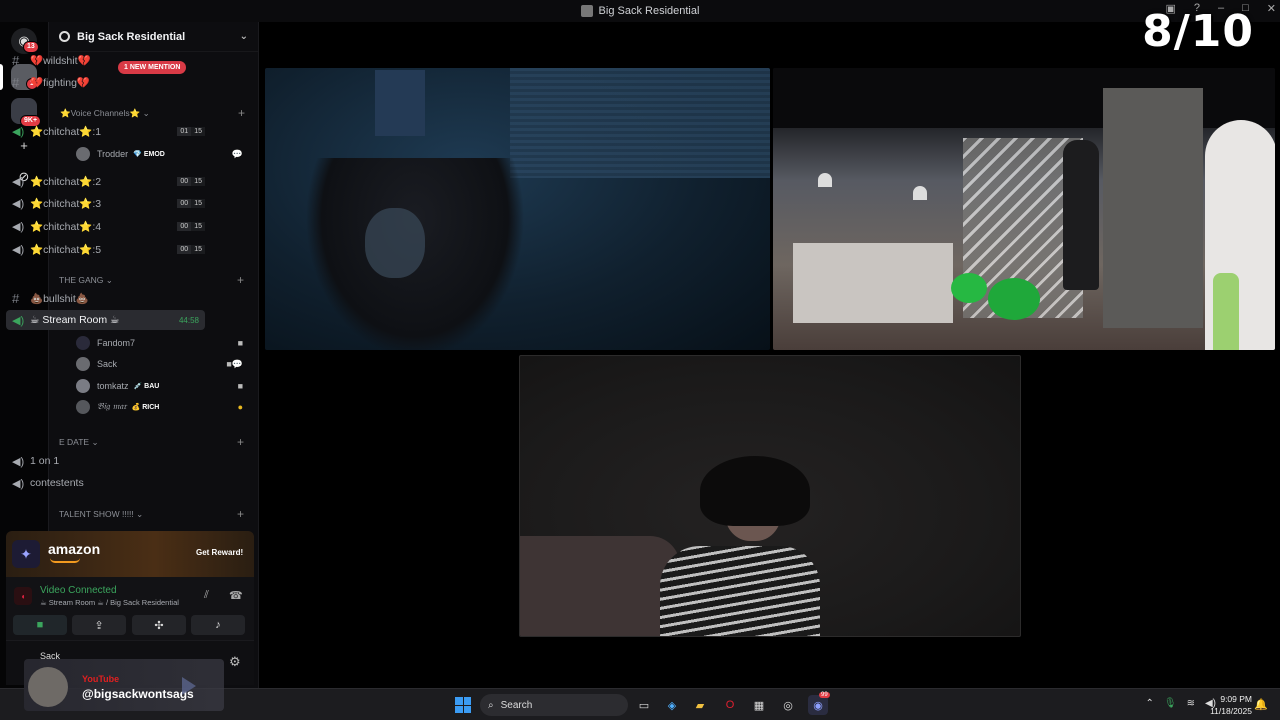 Image resolution: width=1280 pixels, height=720 pixels. What do you see at coordinates (130, 554) in the screenshot?
I see `promo-banner: ✦ amazon Get Reward!` at bounding box center [130, 554].